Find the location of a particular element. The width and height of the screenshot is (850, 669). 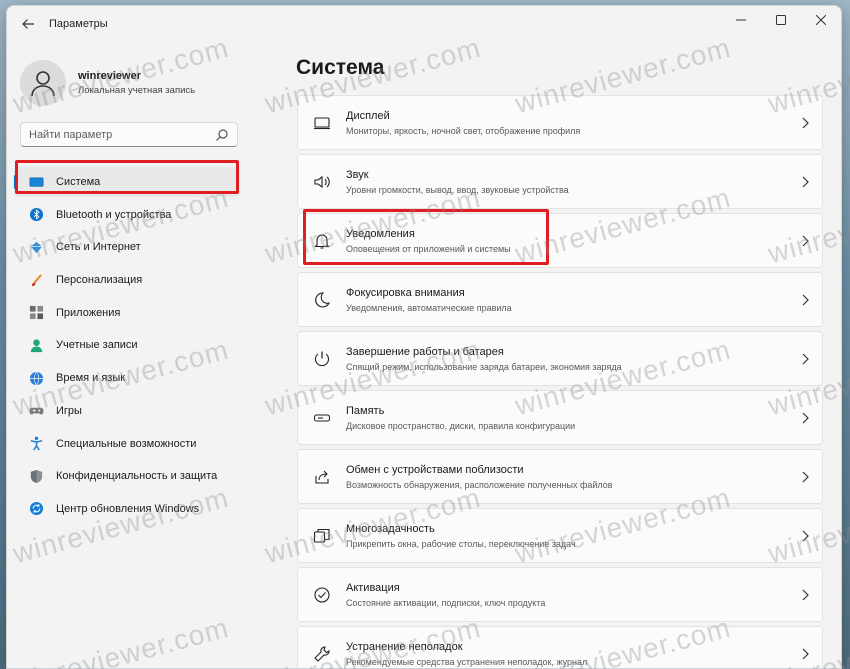

sidebar-item-label: Специальные возможности is located at coordinates (126, 443).